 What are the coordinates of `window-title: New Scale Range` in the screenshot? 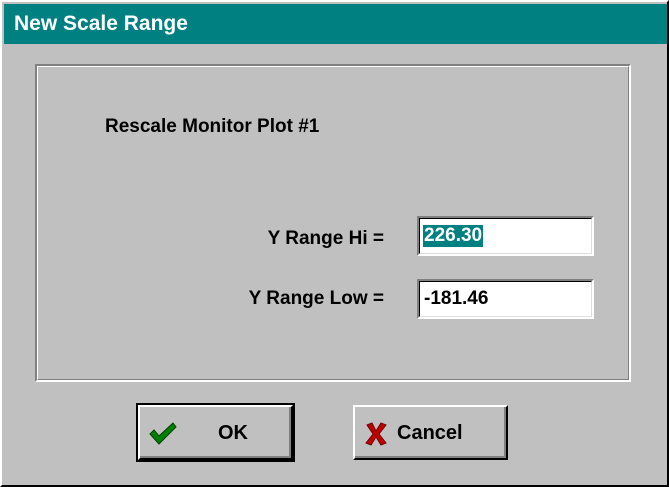 It's located at (101, 23).